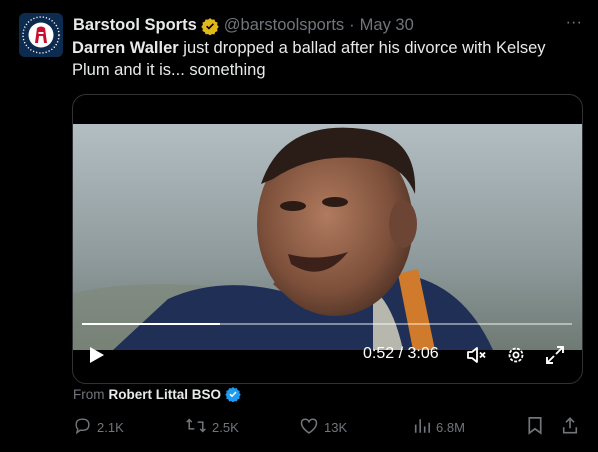  I want to click on views-icon, so click(422, 427).